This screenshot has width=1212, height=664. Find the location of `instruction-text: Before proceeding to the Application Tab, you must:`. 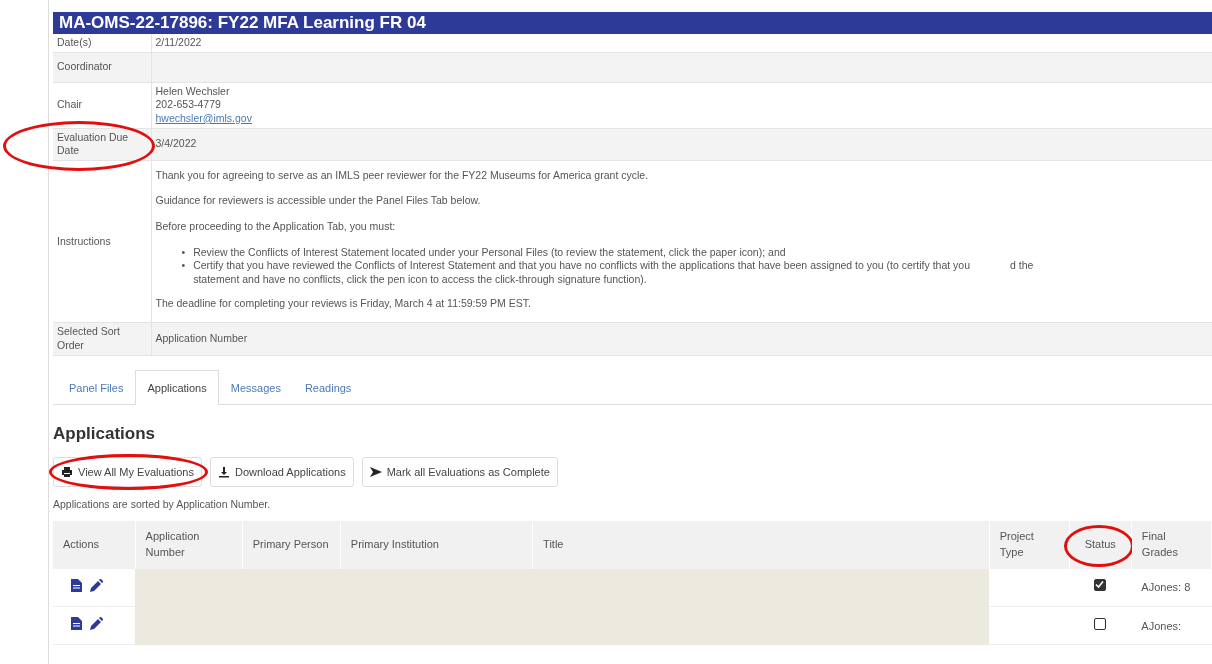

instruction-text: Before proceeding to the Application Tab, you must: is located at coordinates (276, 227).